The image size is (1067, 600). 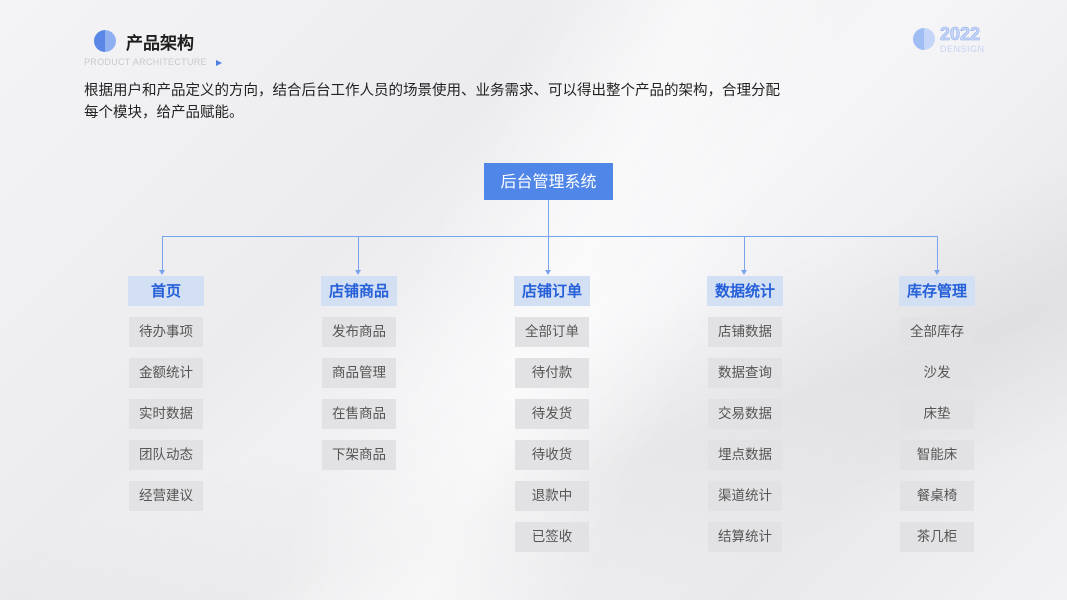 I want to click on module-column-inventory: 库存管理 全部库存 沙发 床垫 智能床 餐桌椅 茶几柜, so click(x=937, y=414).